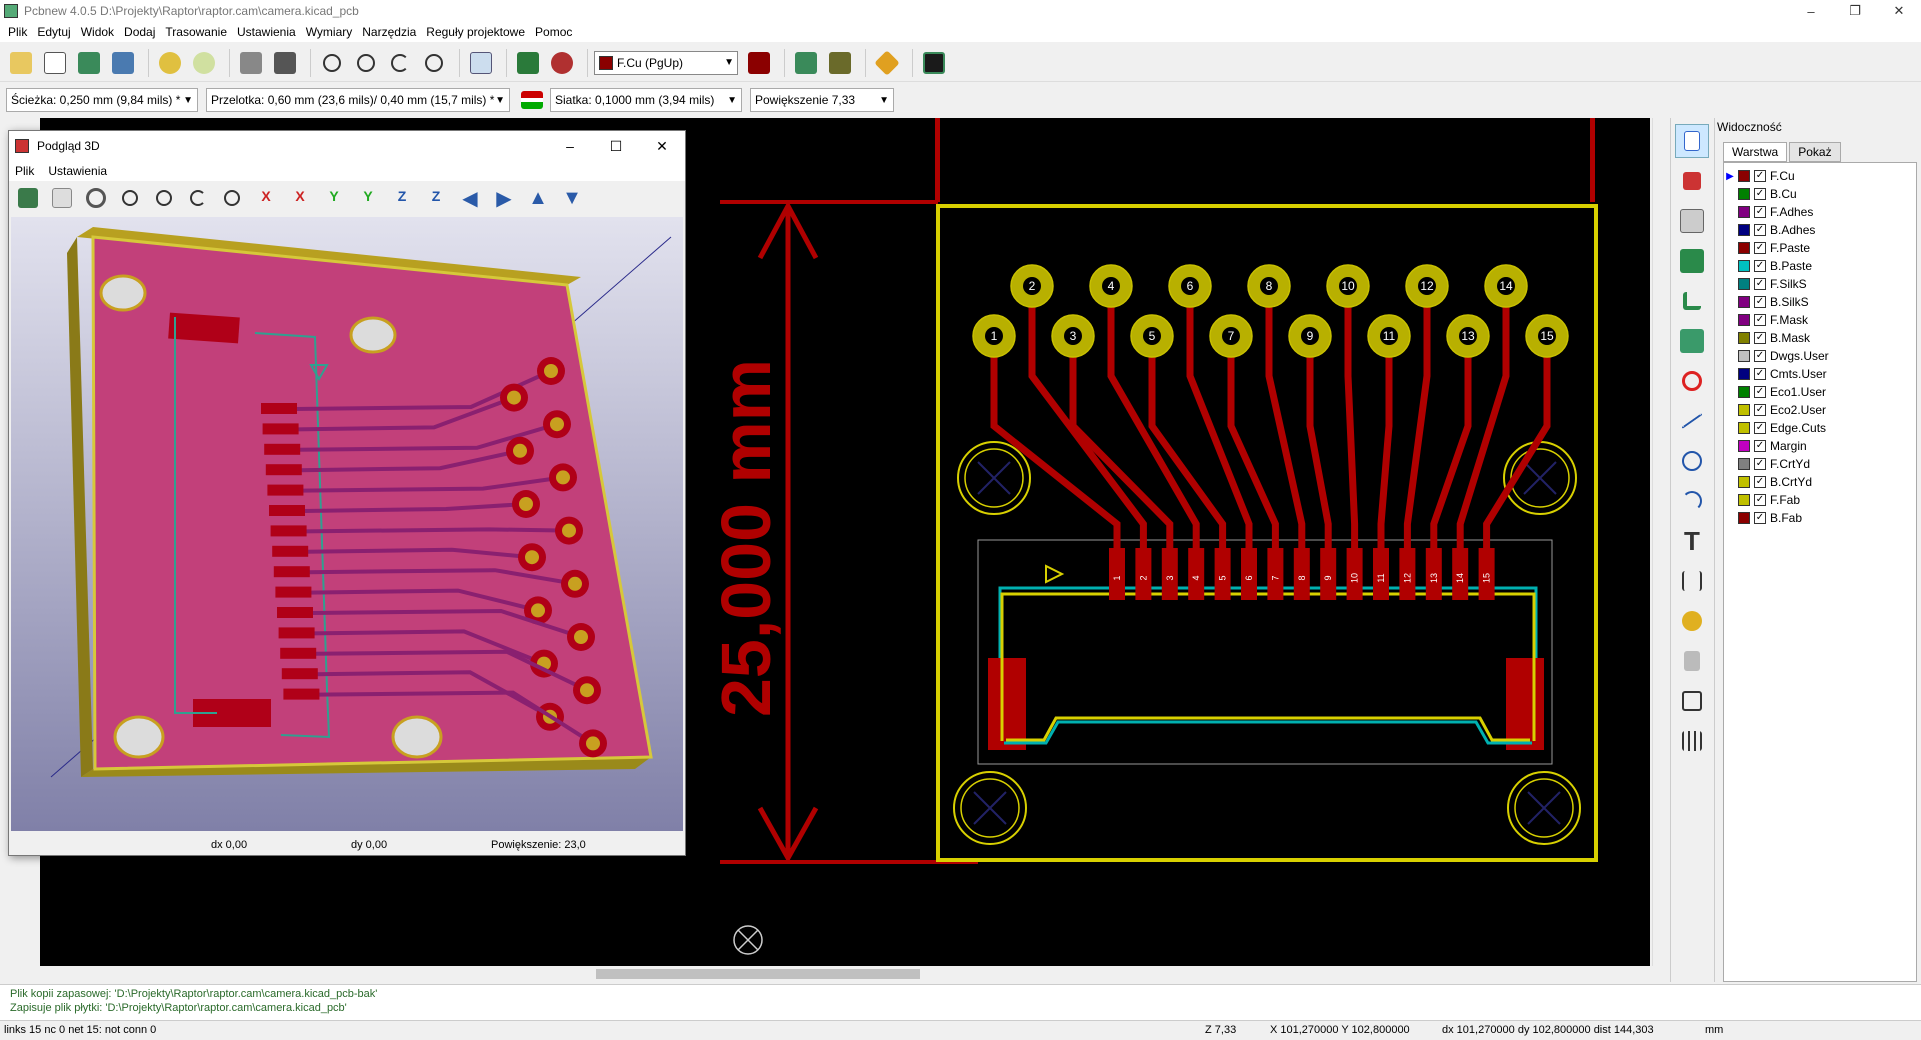  What do you see at coordinates (62, 198) in the screenshot?
I see `copy-image-button` at bounding box center [62, 198].